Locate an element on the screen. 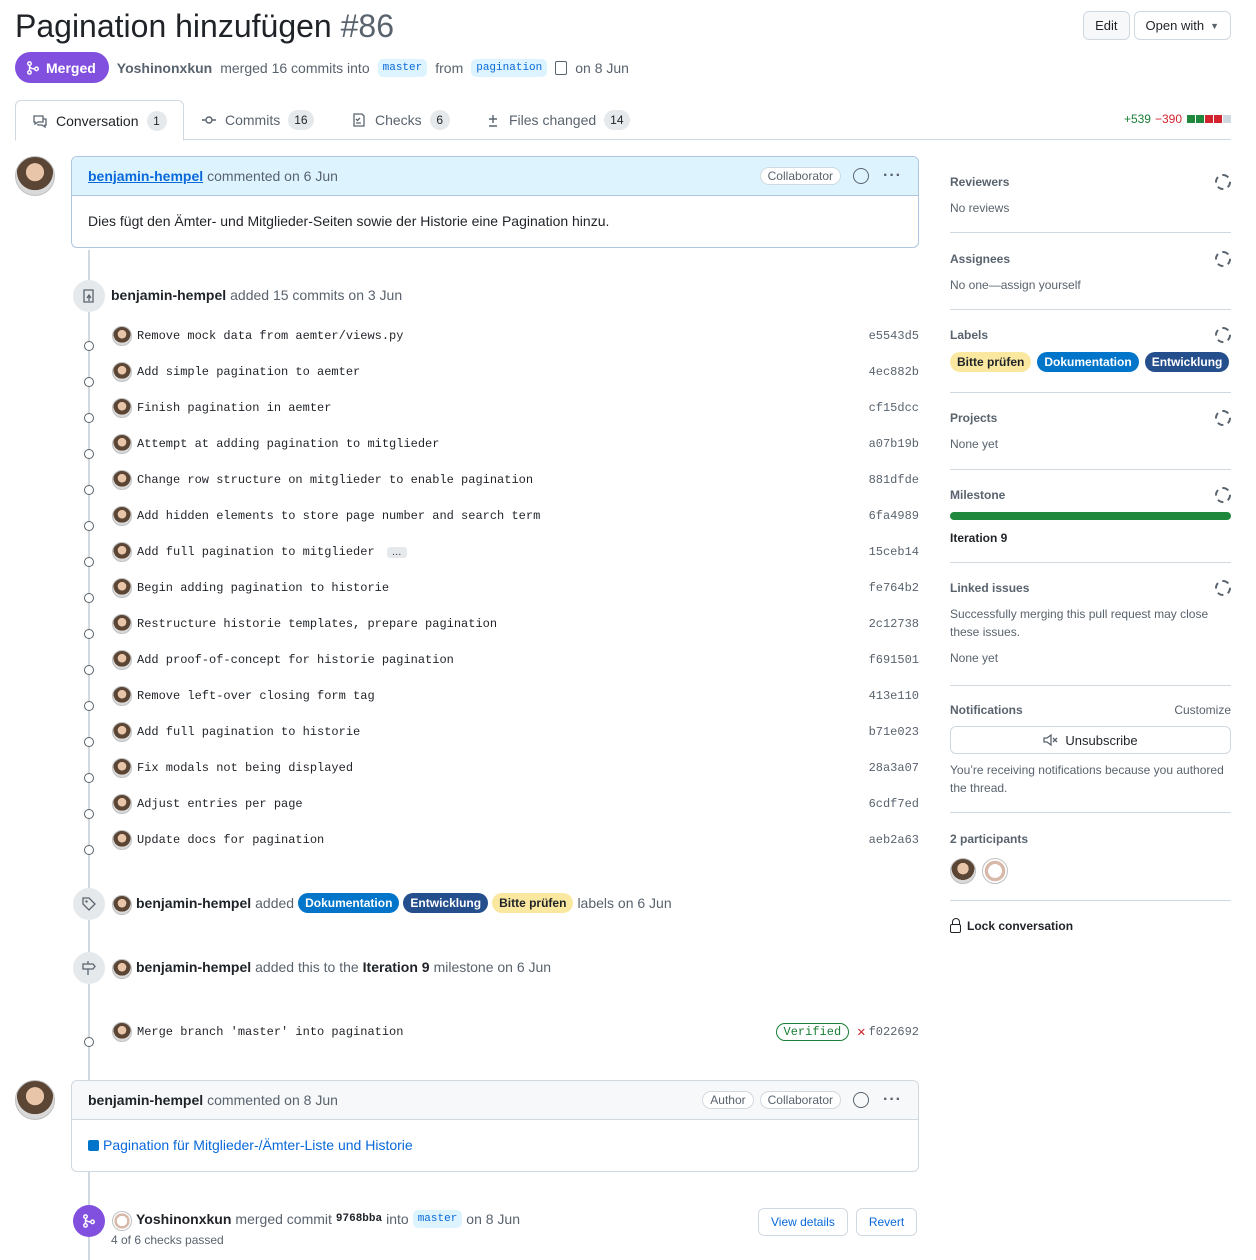 Image resolution: width=1256 pixels, height=1260 pixels. commit-sha: f022692 is located at coordinates (894, 1032).